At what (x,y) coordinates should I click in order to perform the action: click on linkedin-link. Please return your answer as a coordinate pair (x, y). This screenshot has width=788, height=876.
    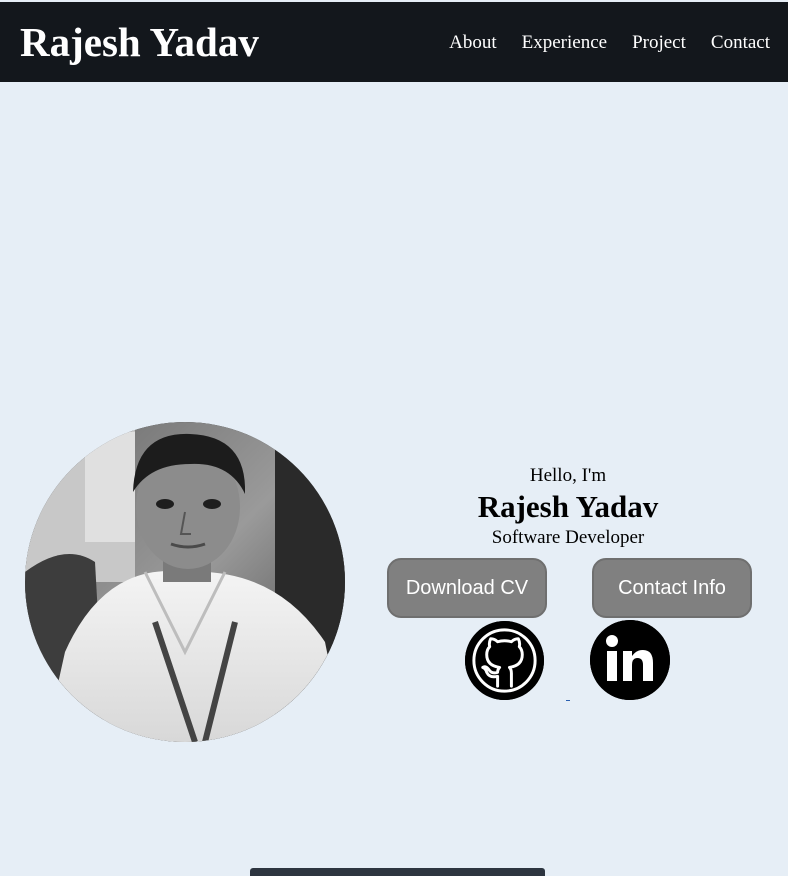
    Looking at the image, I should click on (630, 660).